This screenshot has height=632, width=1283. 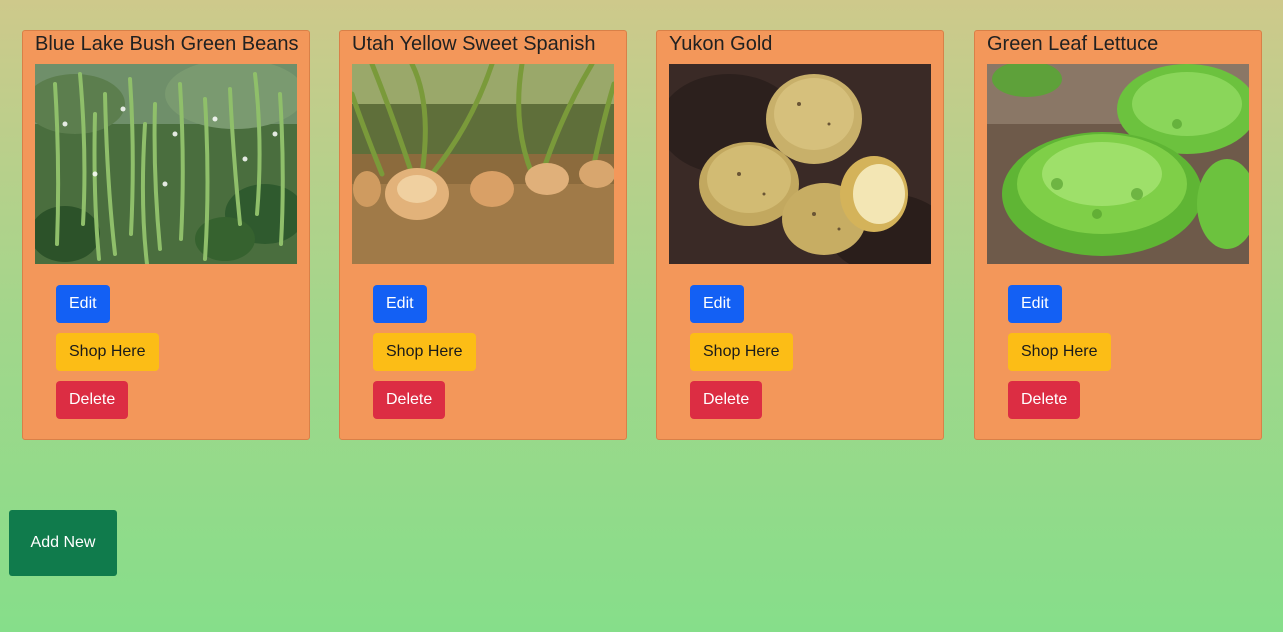 I want to click on add-new-button: Add New, so click(x=63, y=543).